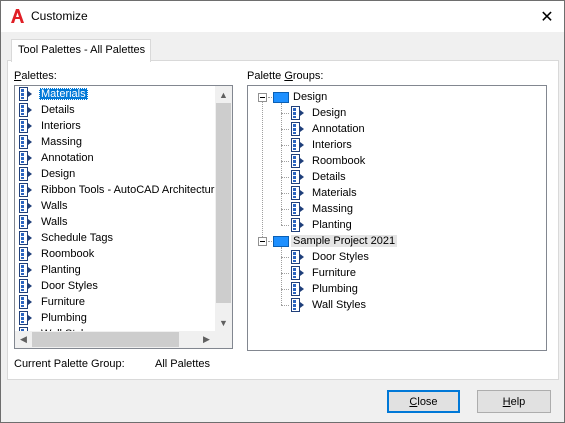 This screenshot has width=565, height=423. What do you see at coordinates (396, 97) in the screenshot?
I see `tree-group-node: Design` at bounding box center [396, 97].